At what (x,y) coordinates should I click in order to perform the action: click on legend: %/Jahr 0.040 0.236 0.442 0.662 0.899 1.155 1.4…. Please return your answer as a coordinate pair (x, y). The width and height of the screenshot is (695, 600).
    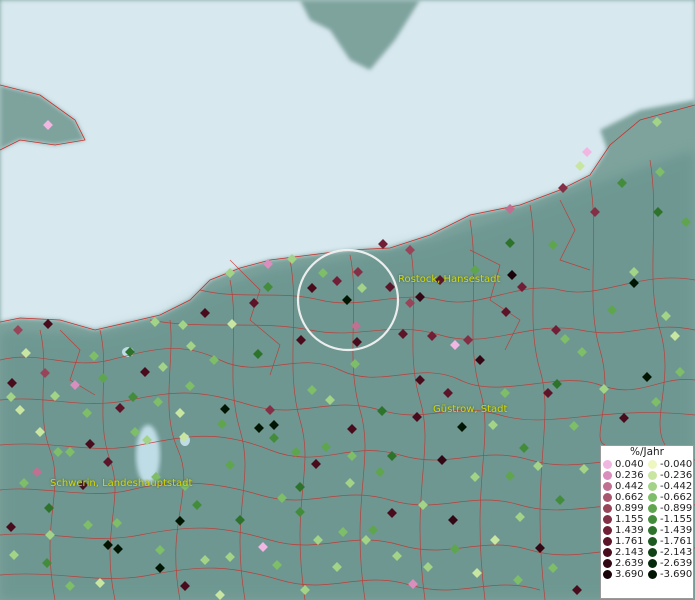
    Looking at the image, I should click on (647, 522).